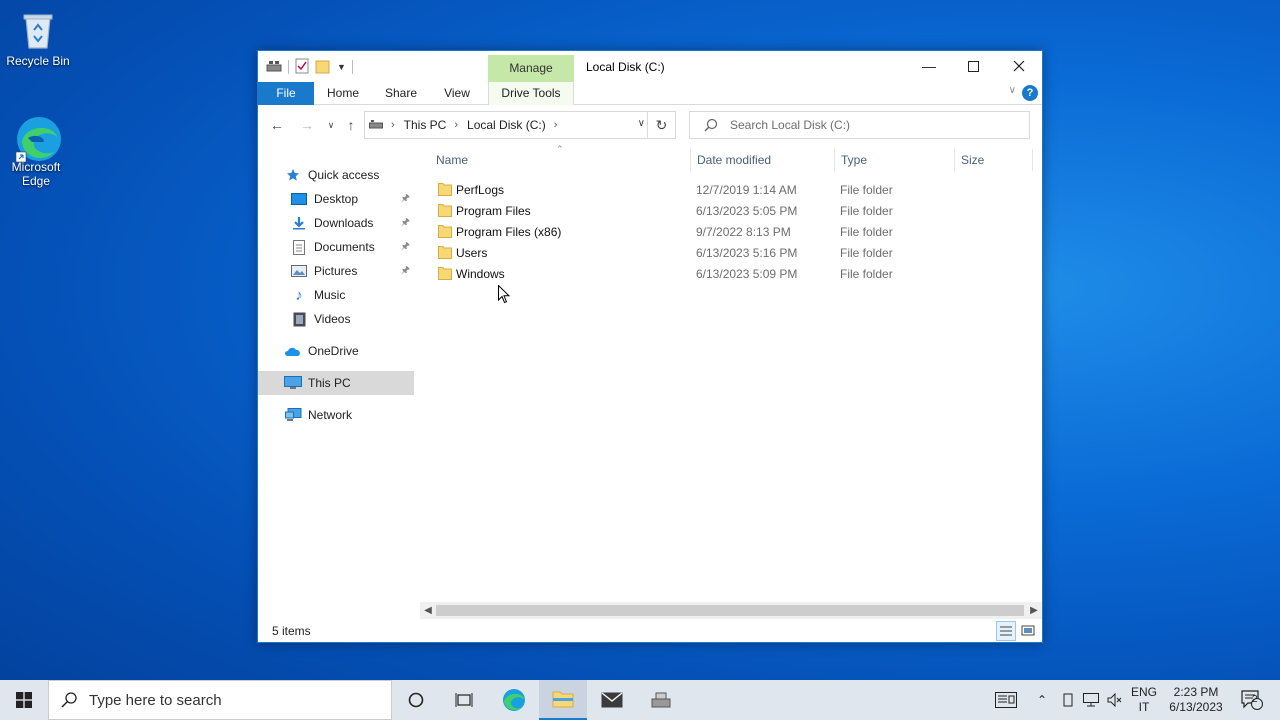 Image resolution: width=1280 pixels, height=720 pixels. I want to click on taskbar-file-explorer, so click(563, 700).